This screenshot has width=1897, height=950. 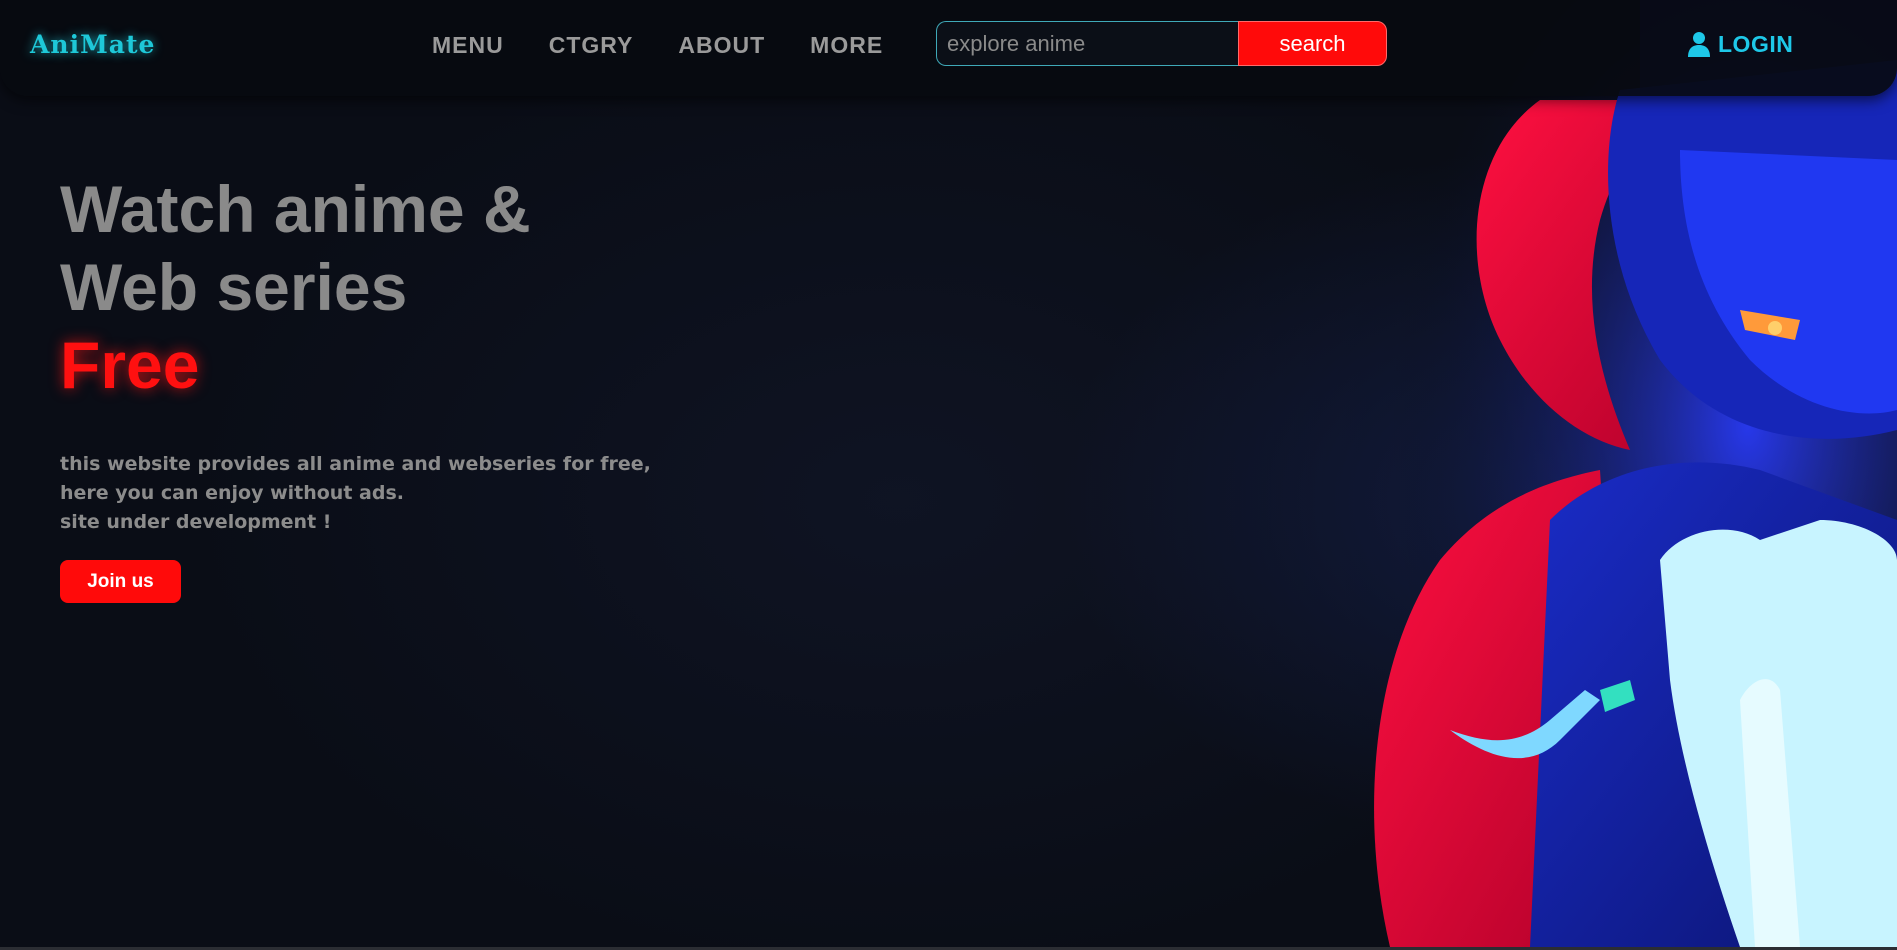 I want to click on headline-line-1: Watch anime &, so click(x=295, y=209).